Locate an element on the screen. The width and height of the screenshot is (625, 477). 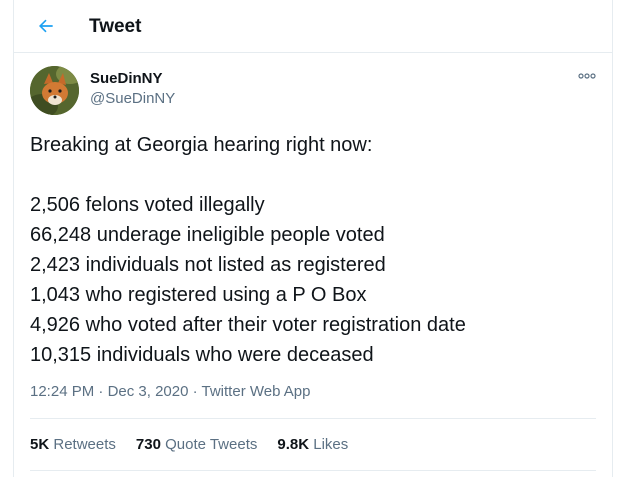
quote-tweets-stat: 730 Quote Tweets is located at coordinates (196, 444).